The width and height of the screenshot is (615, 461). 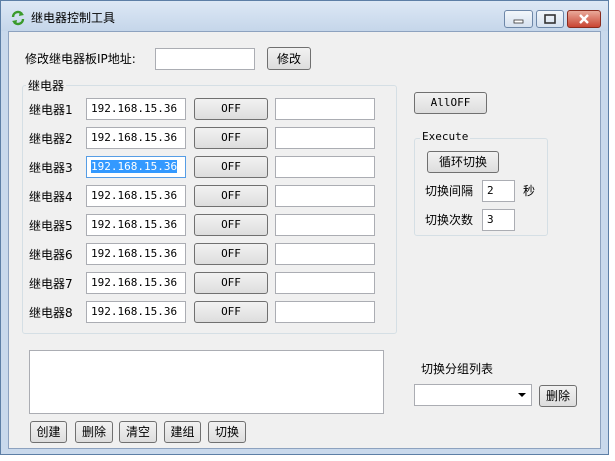 What do you see at coordinates (558, 396) in the screenshot?
I see `group-delete-button: 删除` at bounding box center [558, 396].